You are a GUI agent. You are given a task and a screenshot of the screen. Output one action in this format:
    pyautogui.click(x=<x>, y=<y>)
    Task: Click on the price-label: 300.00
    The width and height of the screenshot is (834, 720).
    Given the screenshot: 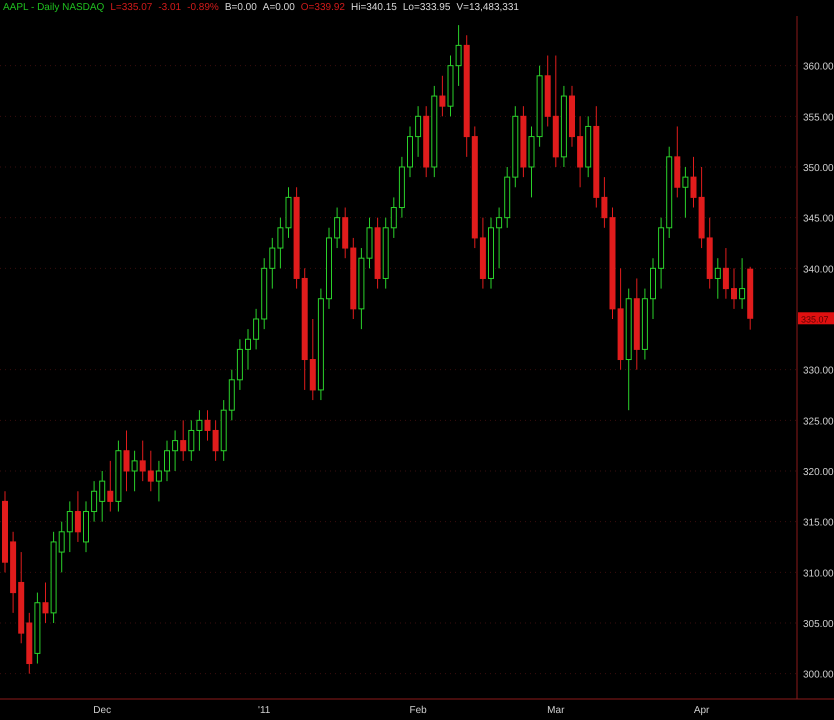 What is the action you would take?
    pyautogui.click(x=818, y=675)
    